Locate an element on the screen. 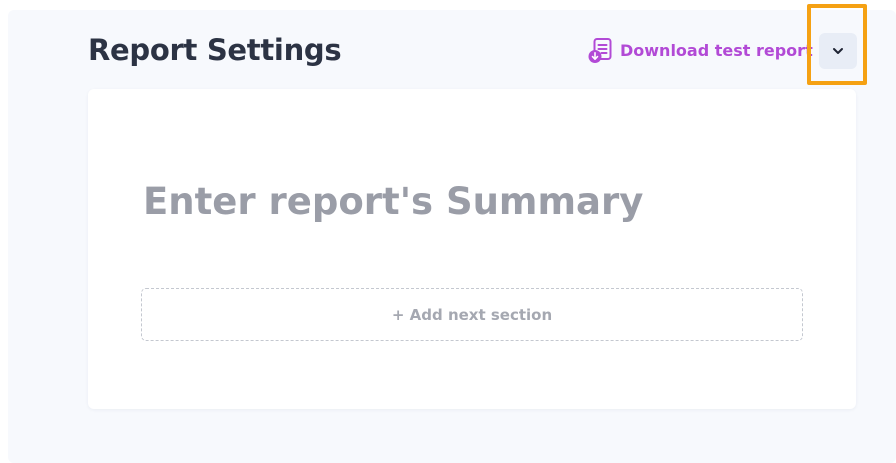  page-title: Report Settings is located at coordinates (215, 50).